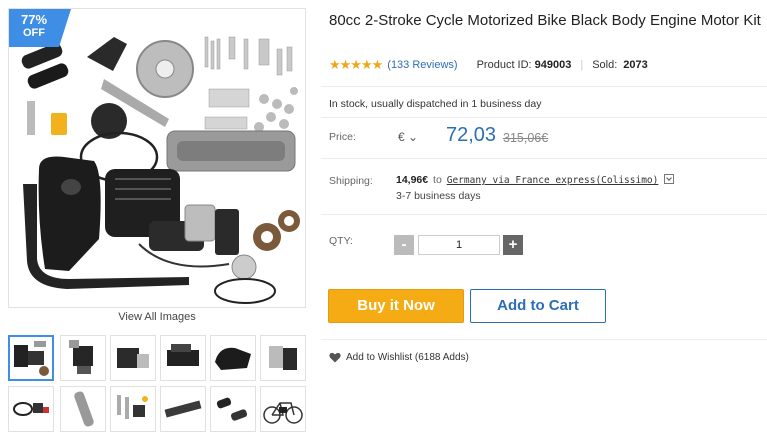  What do you see at coordinates (283, 409) in the screenshot?
I see `thumbnail-bicycle` at bounding box center [283, 409].